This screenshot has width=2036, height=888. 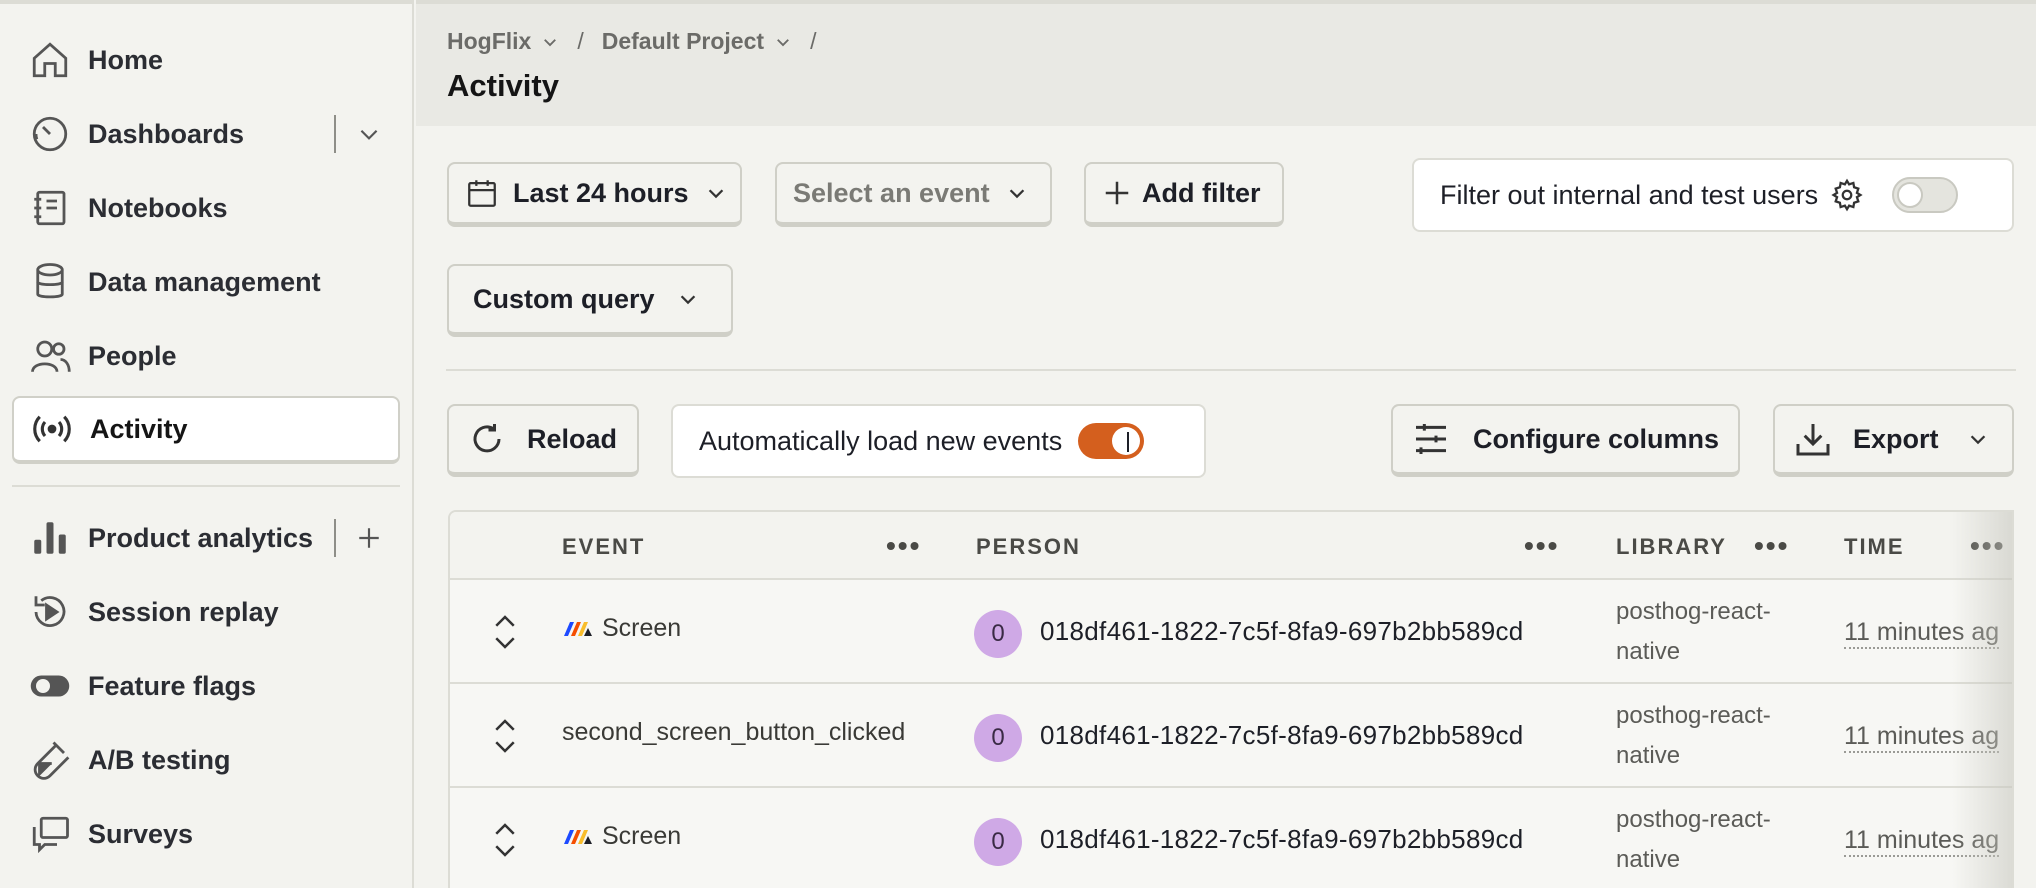 I want to click on notebook-icon, so click(x=50, y=208).